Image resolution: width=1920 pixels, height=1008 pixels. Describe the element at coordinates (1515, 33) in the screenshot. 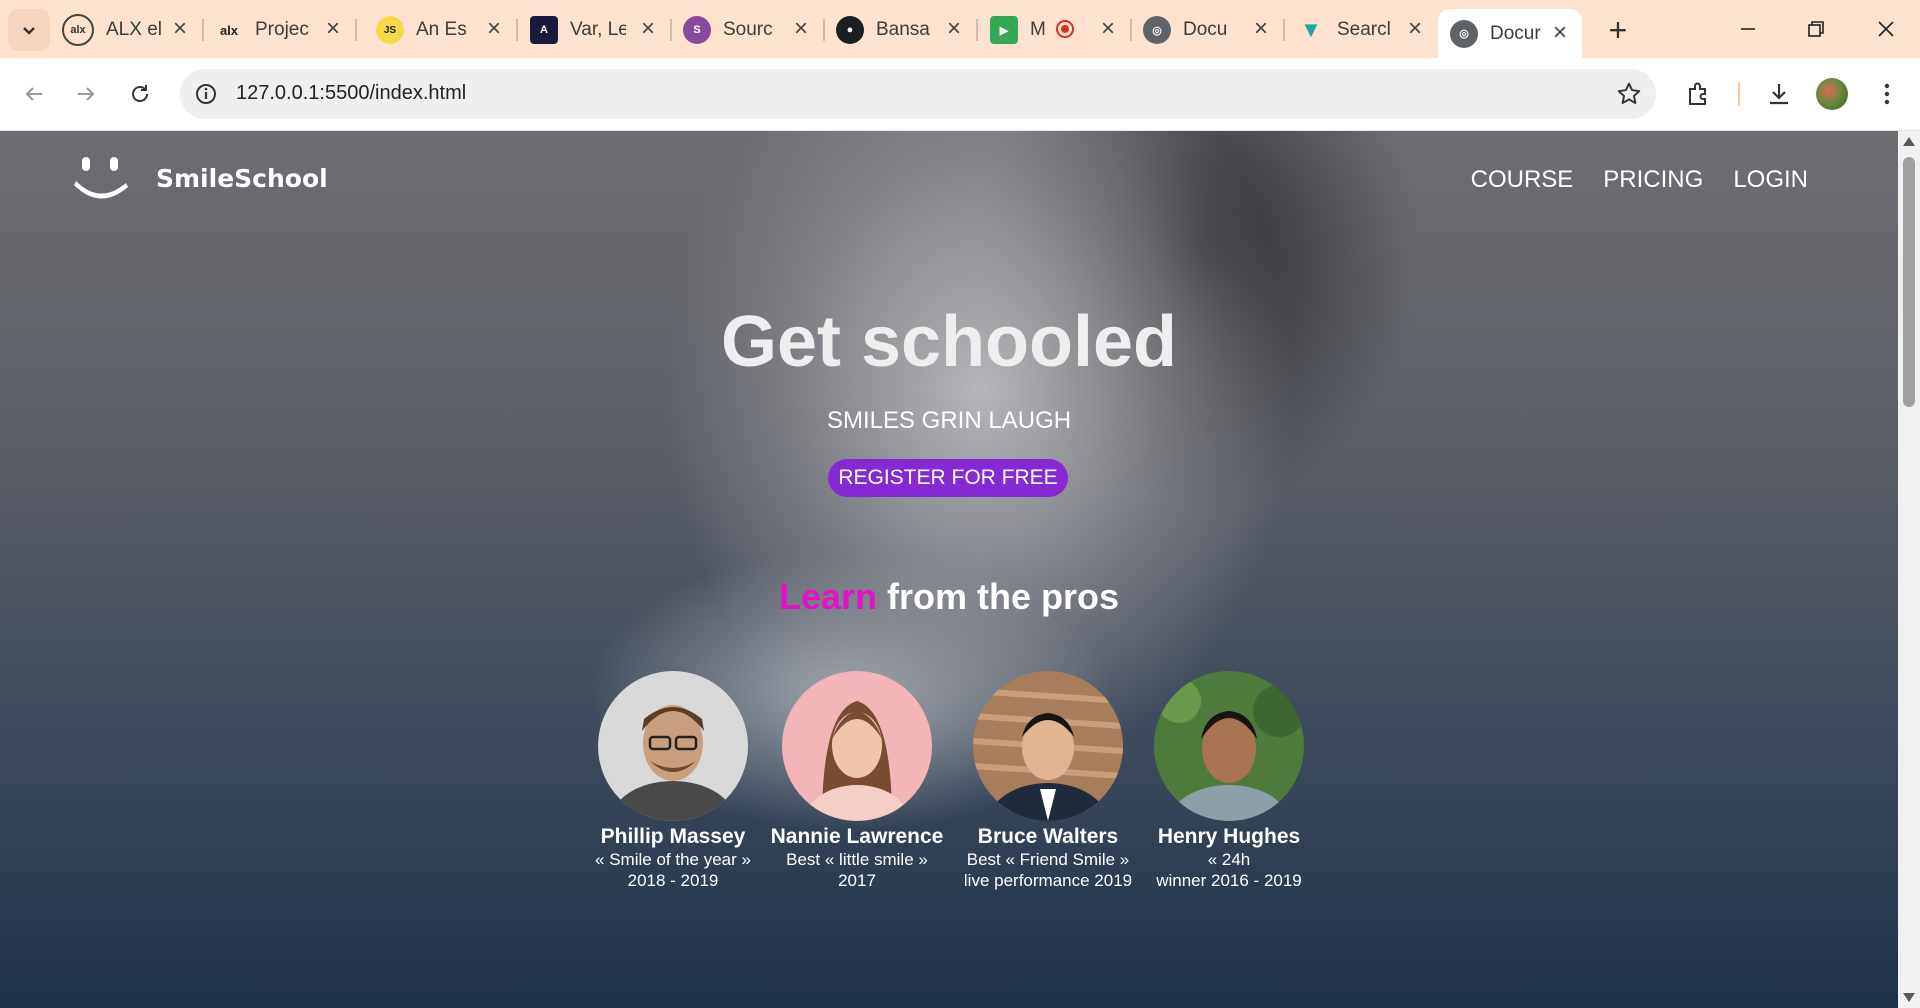

I see `tab-title: Docur` at that location.